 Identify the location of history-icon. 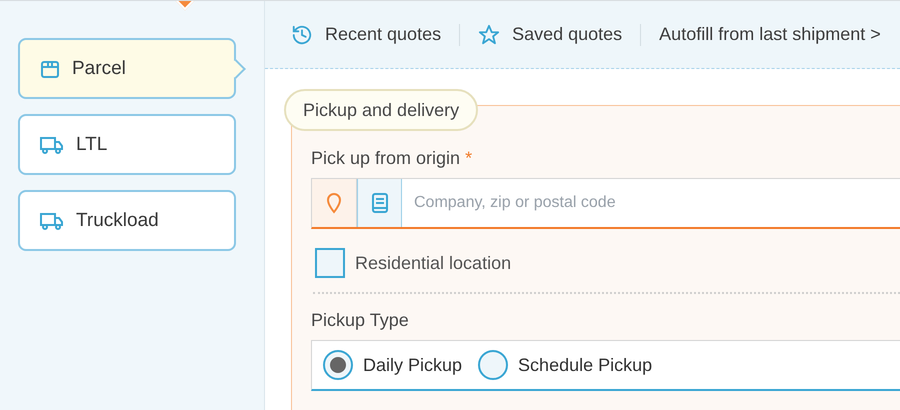
(302, 35).